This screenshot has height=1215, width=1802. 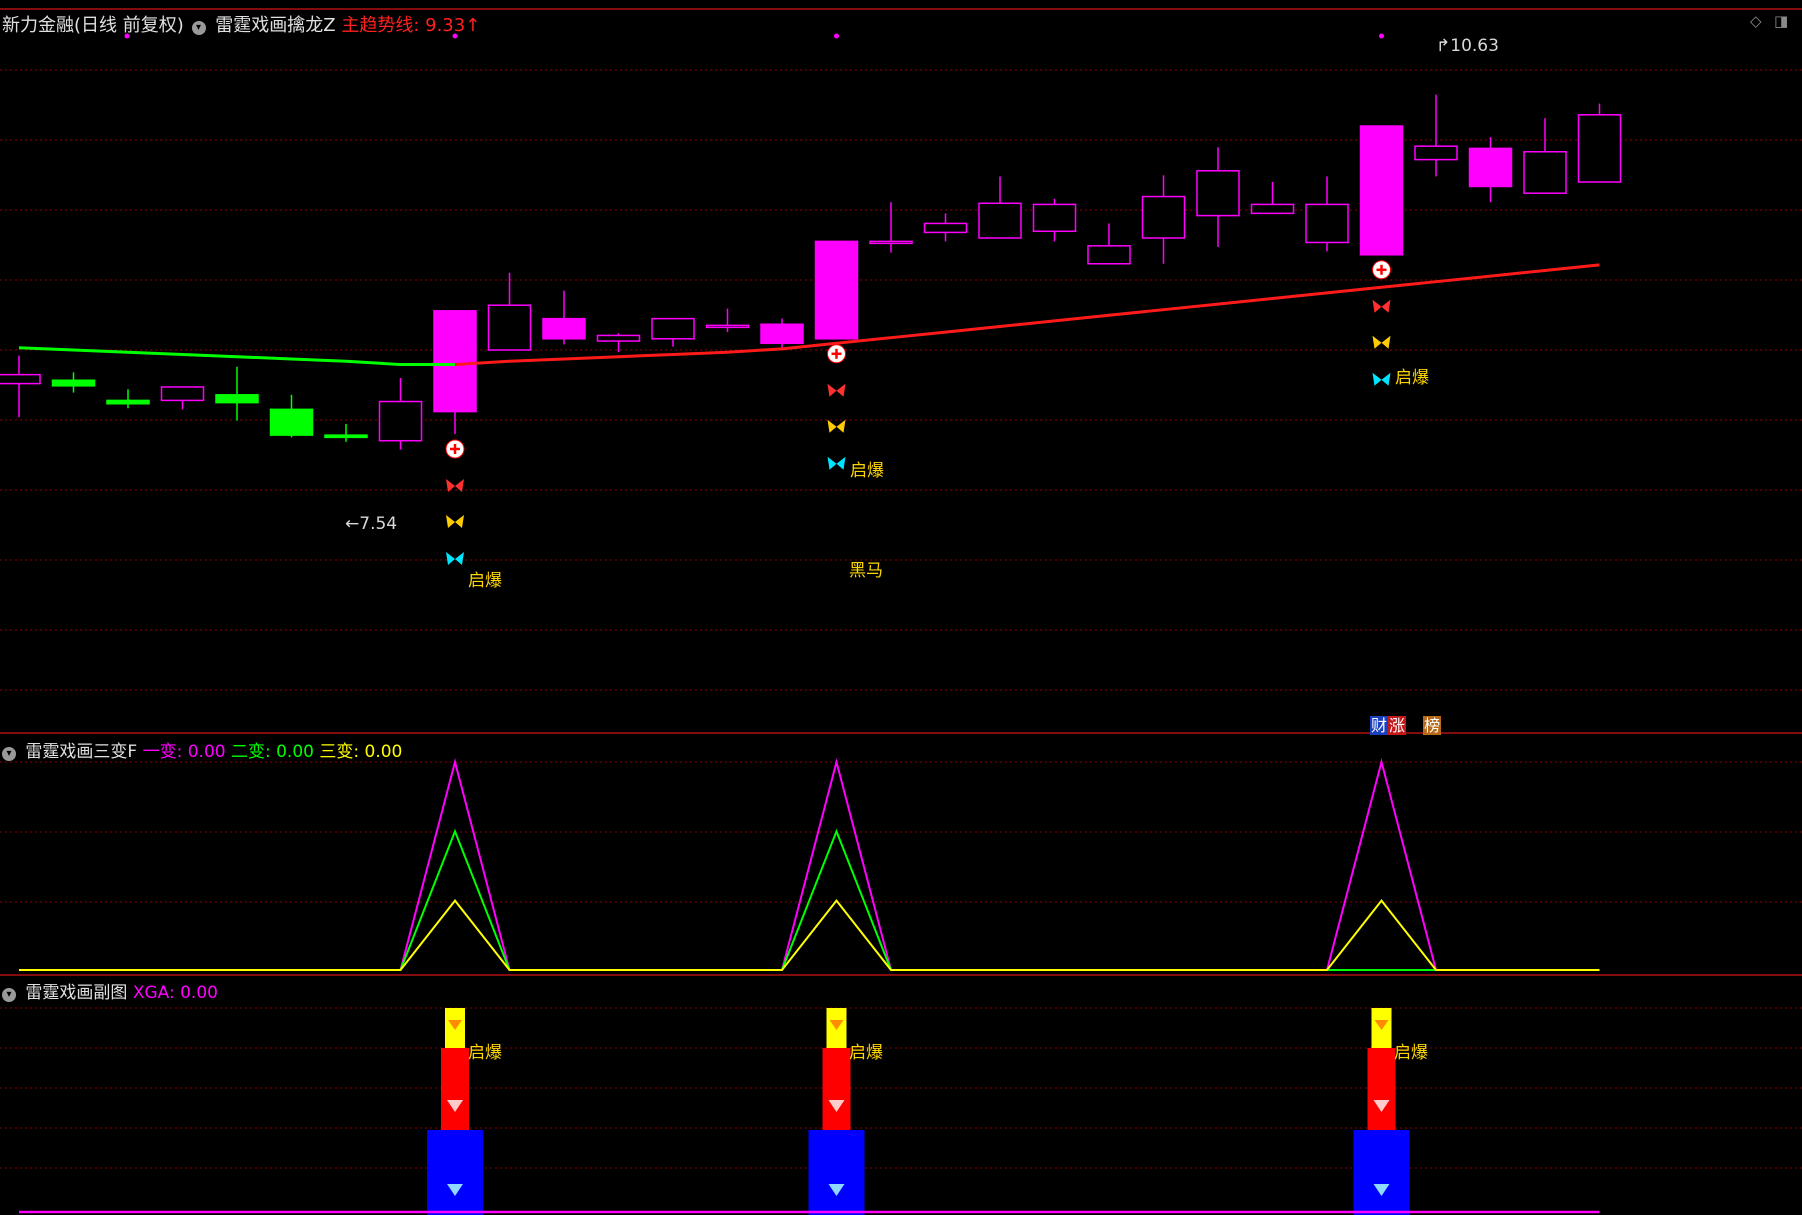 I want to click on panel3-signal-label-3: 启爆, so click(x=1411, y=1053).